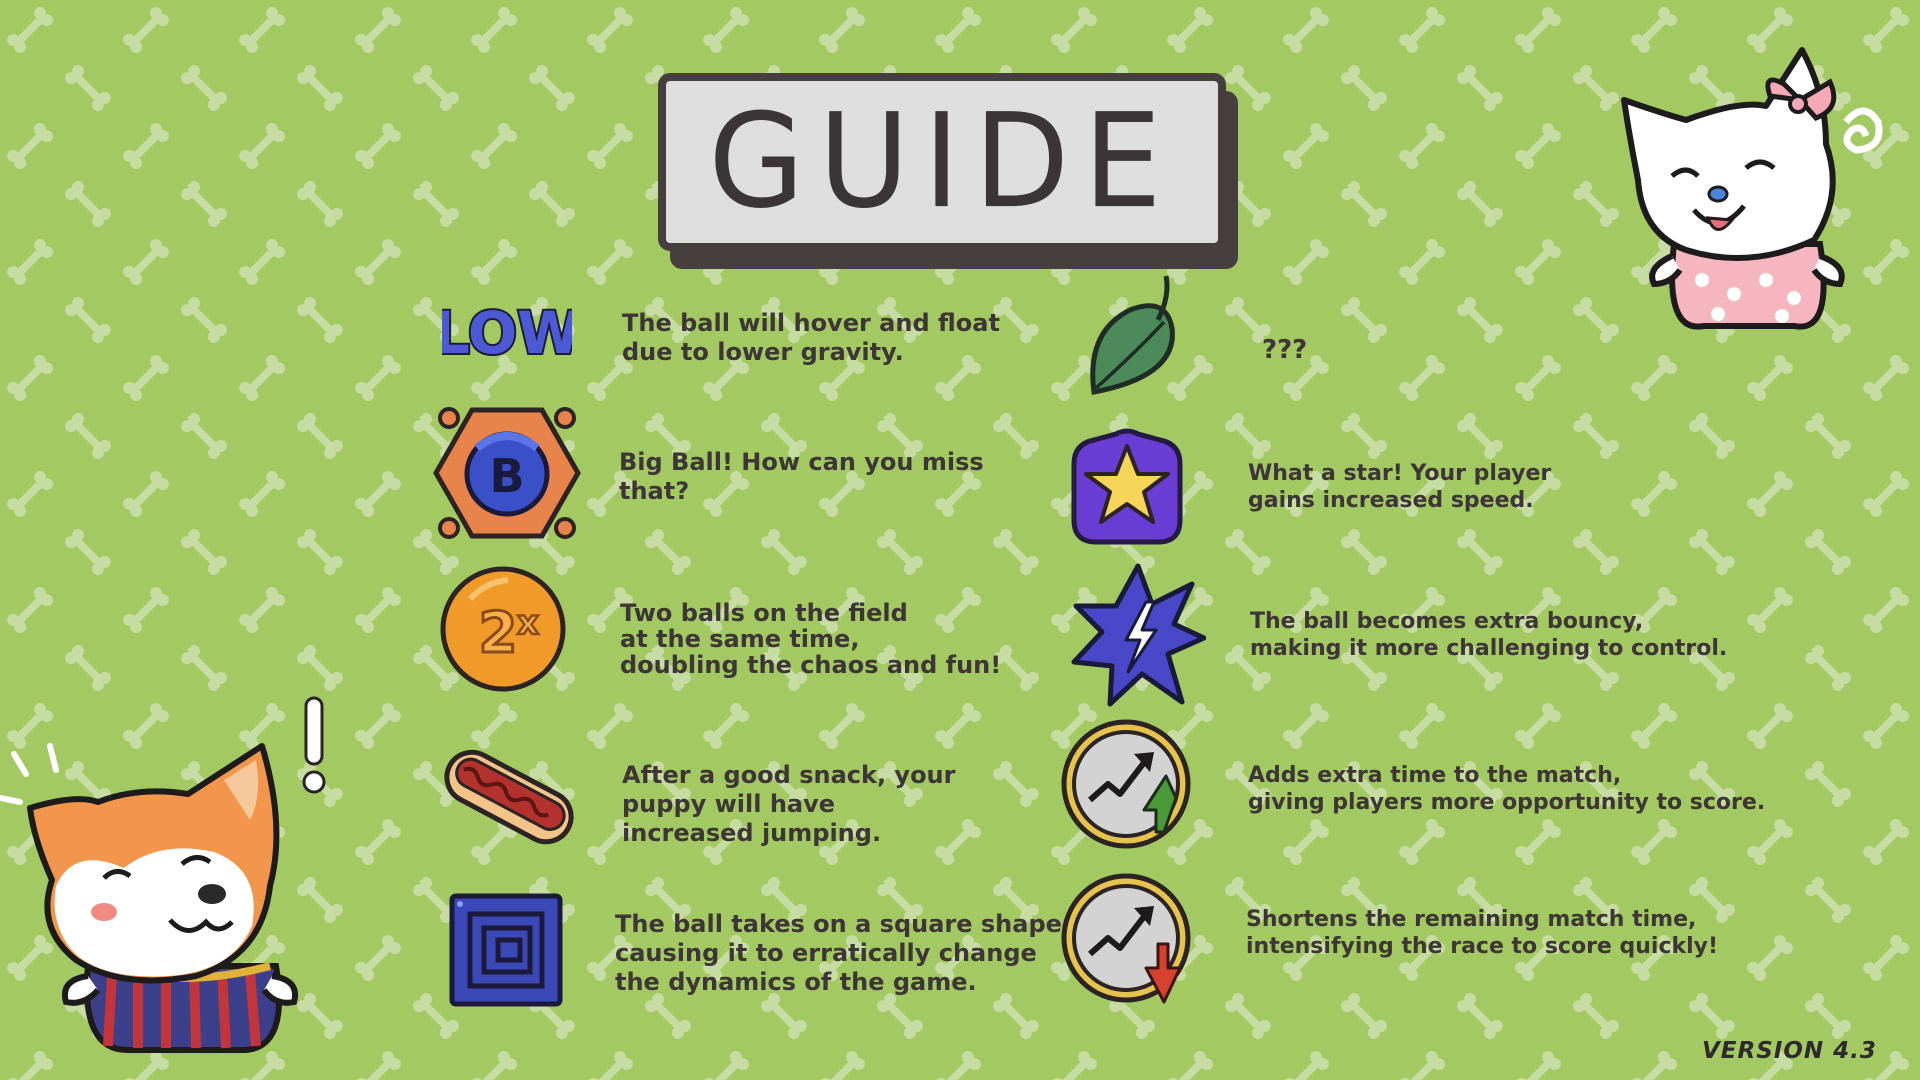  I want to click on guide-title-box: GUIDE, so click(942, 162).